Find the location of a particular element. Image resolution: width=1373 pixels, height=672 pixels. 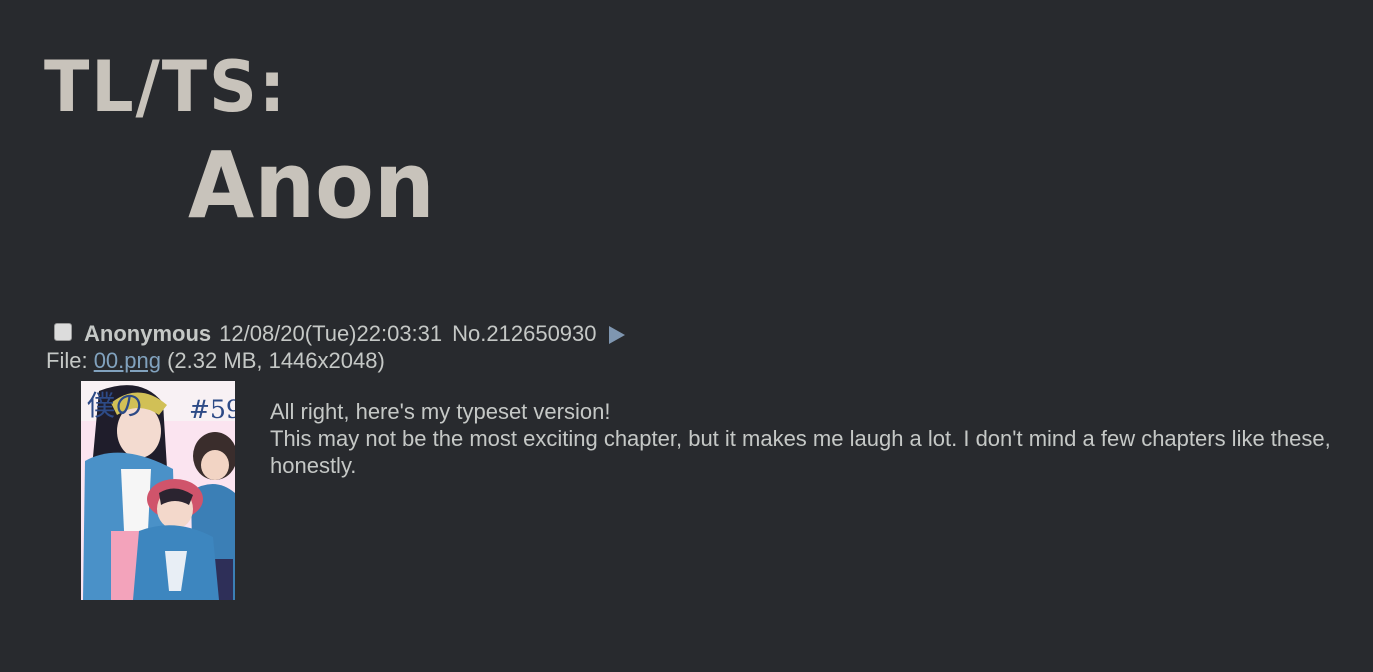

file-label: File: is located at coordinates (67, 360).